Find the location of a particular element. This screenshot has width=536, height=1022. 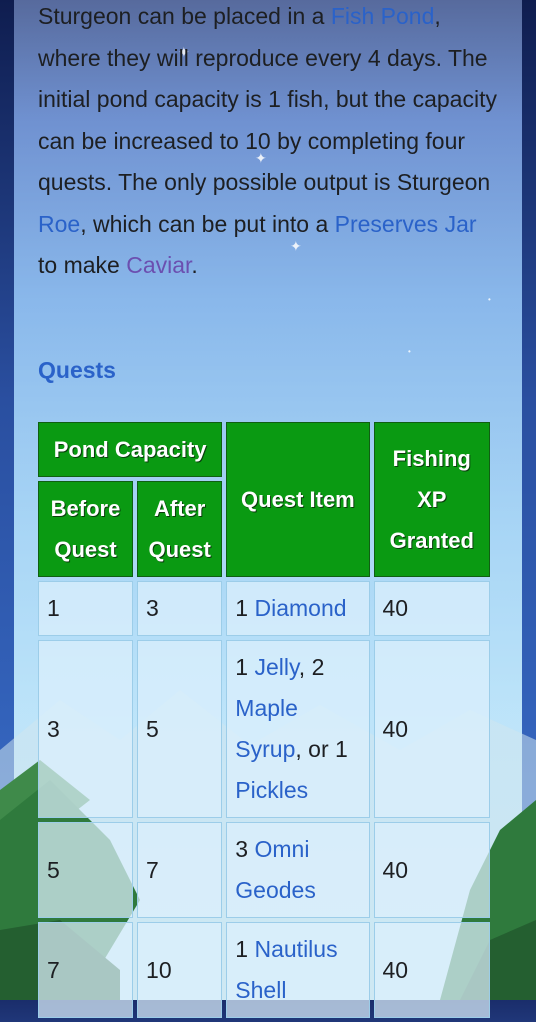

table-row: 1 3 1 Diamond 40 is located at coordinates (264, 608).